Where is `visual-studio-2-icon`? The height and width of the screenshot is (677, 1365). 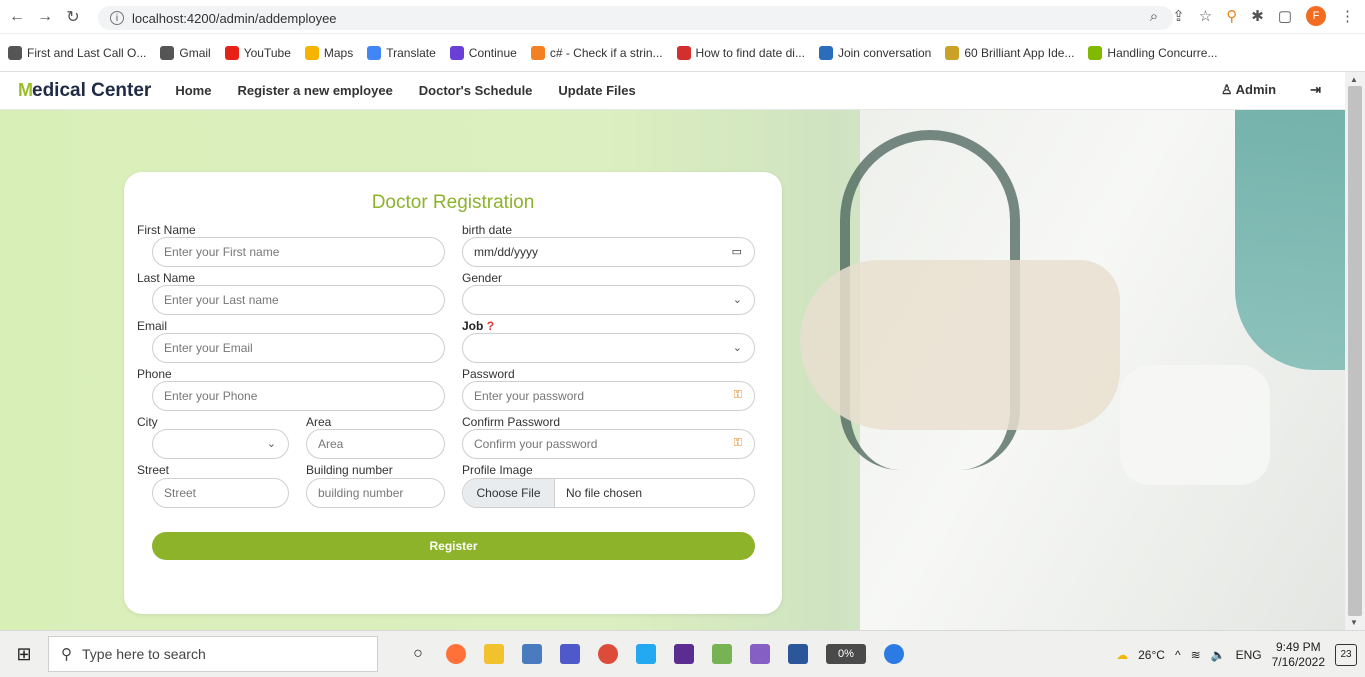 visual-studio-2-icon is located at coordinates (760, 654).